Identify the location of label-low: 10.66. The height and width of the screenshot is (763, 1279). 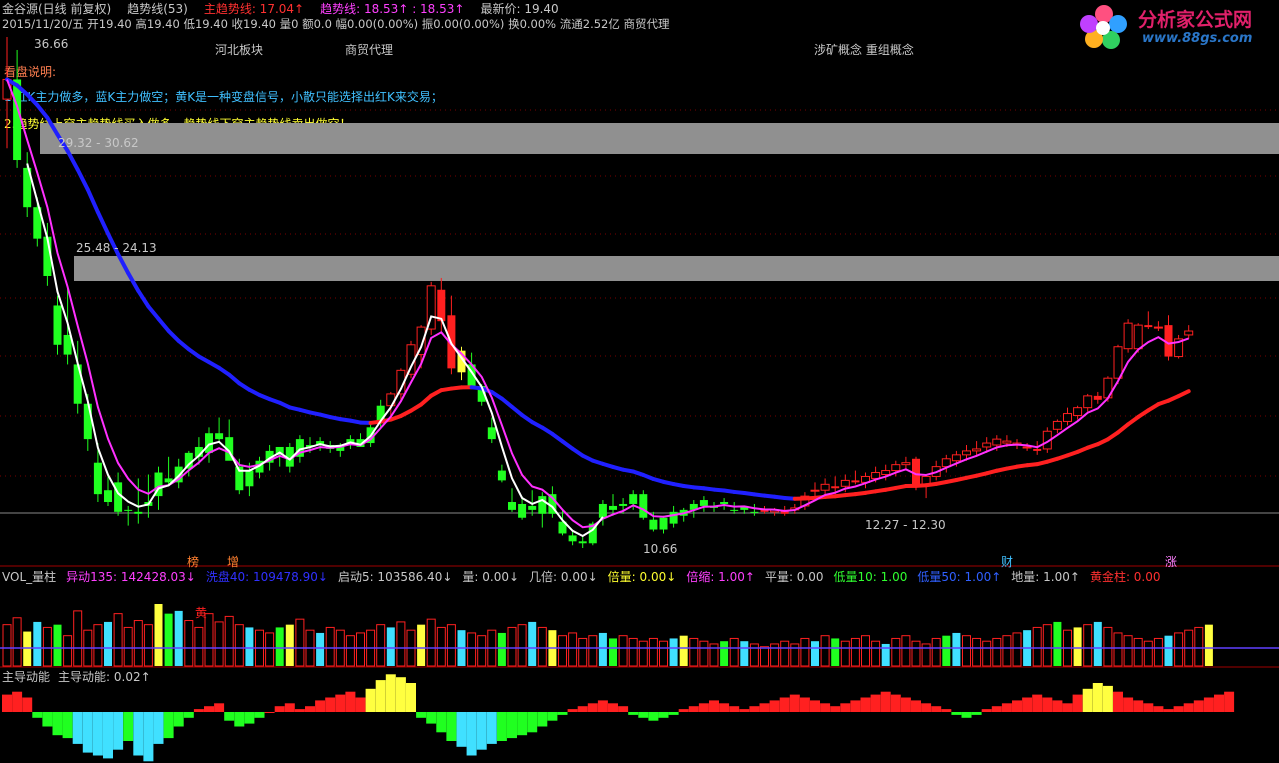
(660, 549).